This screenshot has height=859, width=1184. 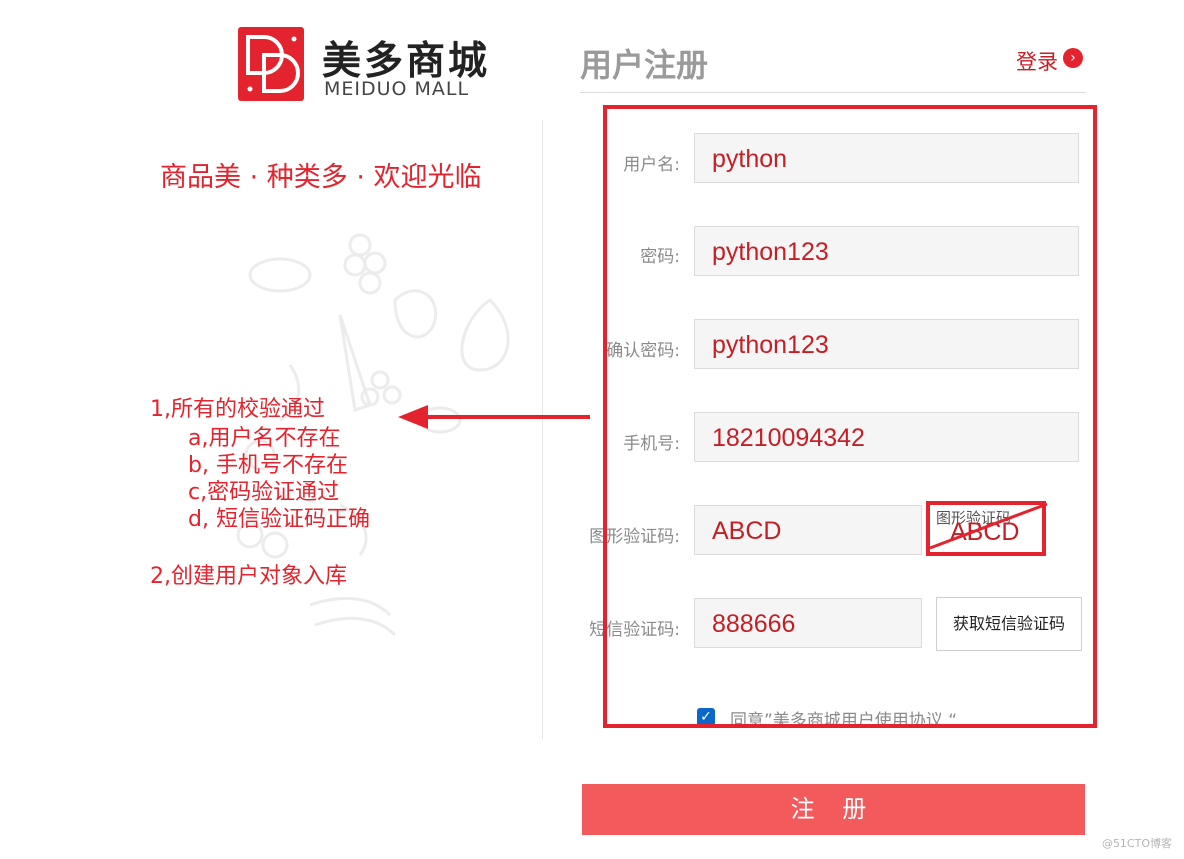 I want to click on brand-logo, so click(x=271, y=64).